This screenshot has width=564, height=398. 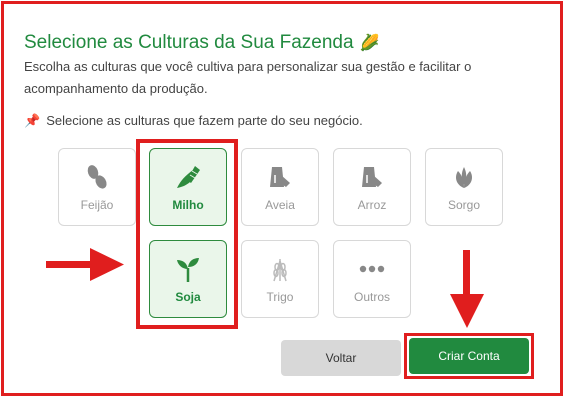 I want to click on crop-label: Sorgo, so click(x=464, y=205).